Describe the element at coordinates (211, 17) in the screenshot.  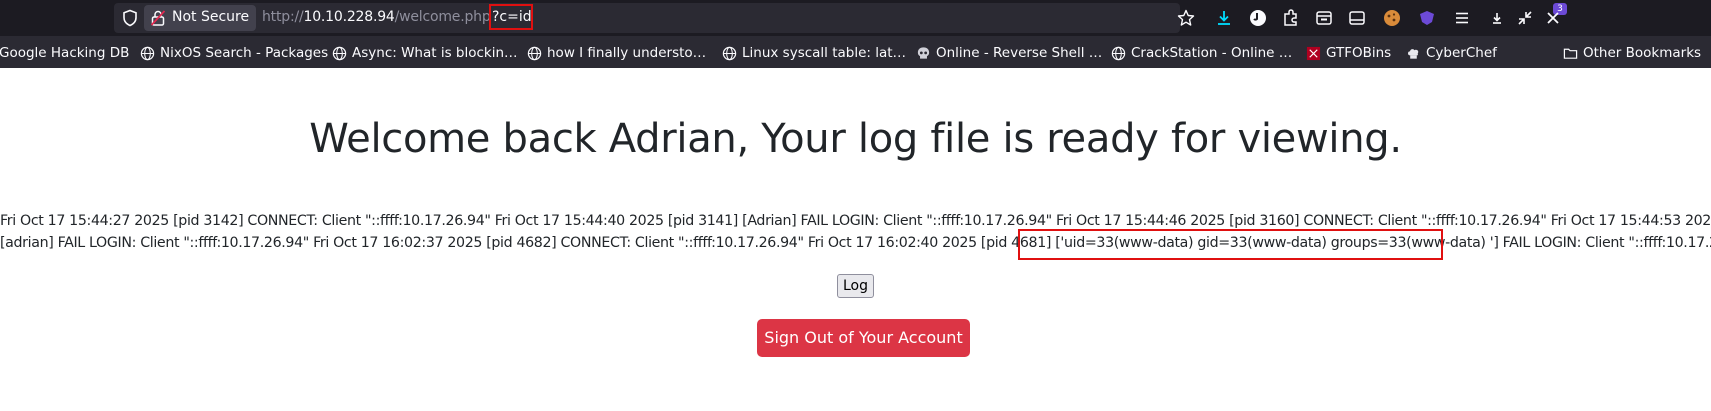
I see `not-secure-label: Not Secure` at that location.